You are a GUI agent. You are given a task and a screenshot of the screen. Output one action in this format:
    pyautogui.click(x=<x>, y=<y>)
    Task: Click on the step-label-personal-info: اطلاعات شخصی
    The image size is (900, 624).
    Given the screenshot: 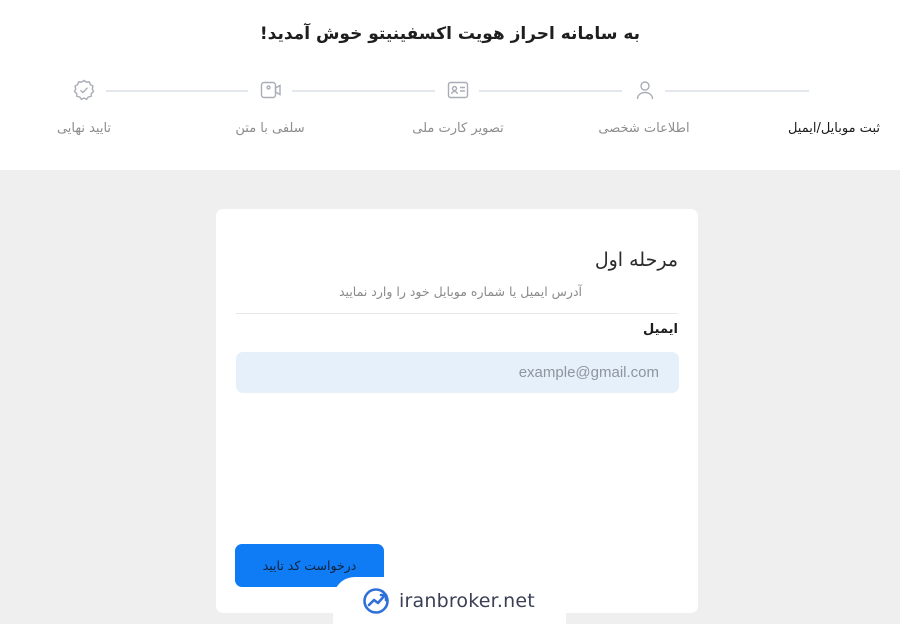 What is the action you would take?
    pyautogui.click(x=644, y=128)
    